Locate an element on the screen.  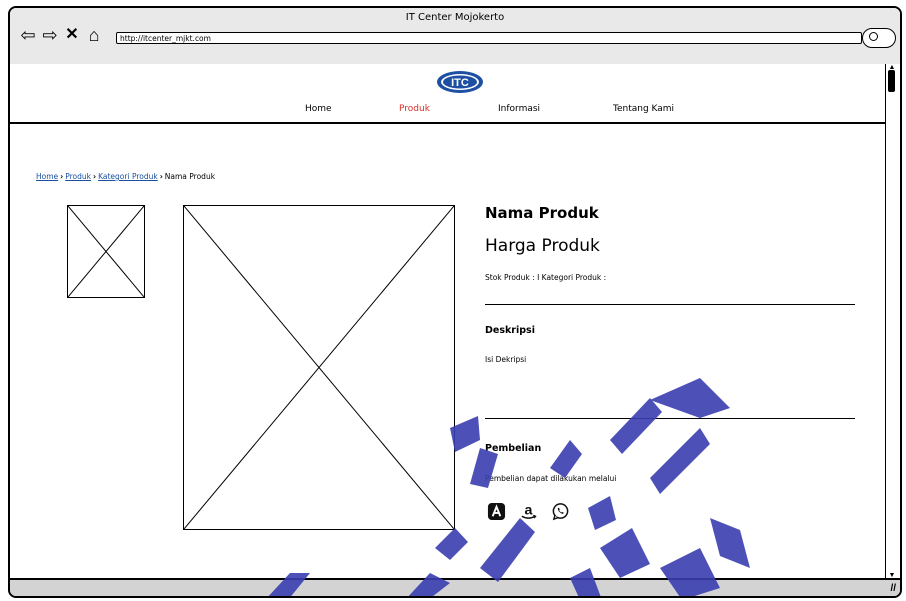
site-header: ITC Home Produk Informasi Tentang Kami is located at coordinates (449, 94).